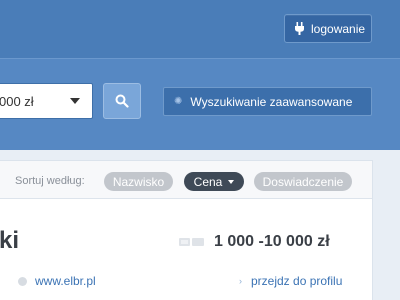 The image size is (400, 300). Describe the element at coordinates (208, 181) in the screenshot. I see `sort-option-label: Cena` at that location.